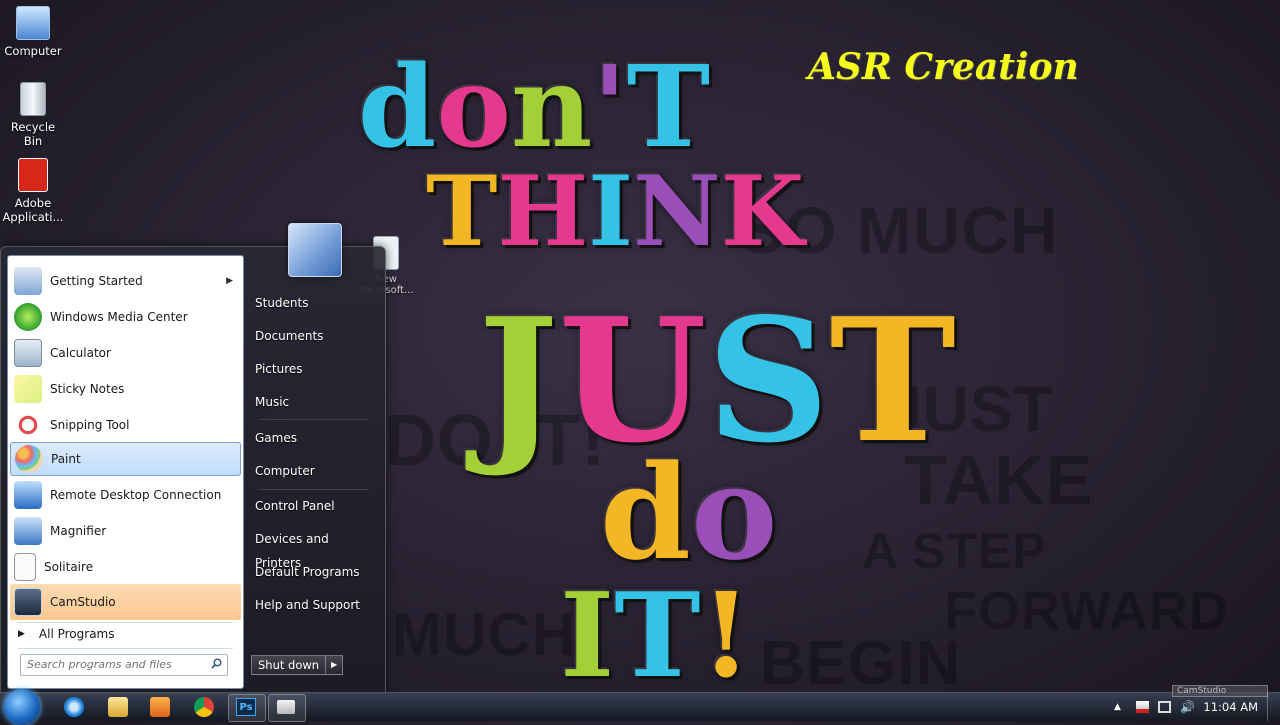 The height and width of the screenshot is (725, 1280). What do you see at coordinates (289, 665) in the screenshot?
I see `shutdown-button: Shut down` at bounding box center [289, 665].